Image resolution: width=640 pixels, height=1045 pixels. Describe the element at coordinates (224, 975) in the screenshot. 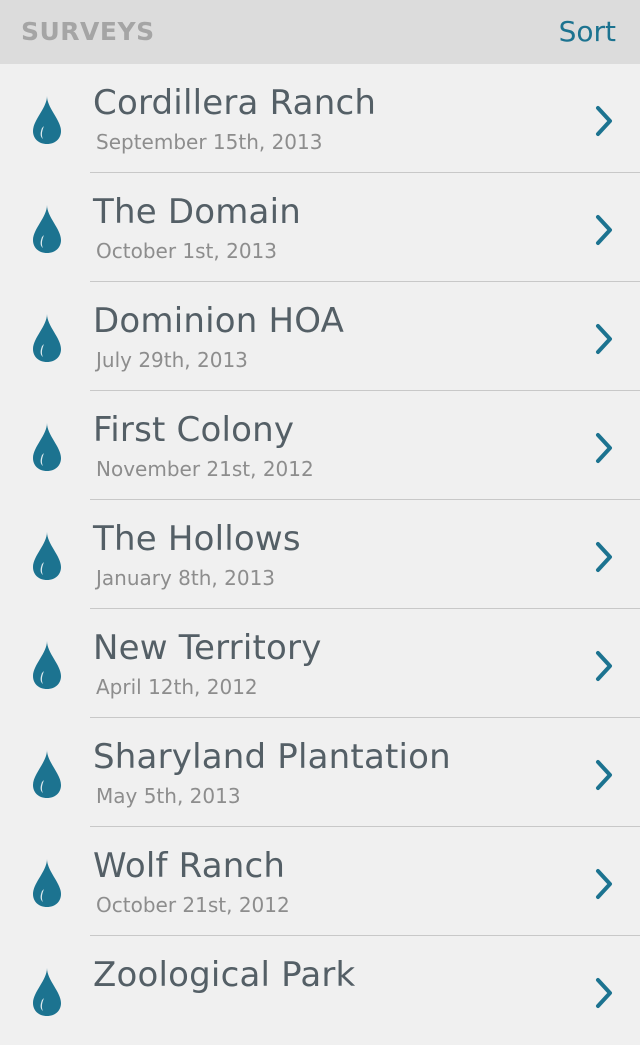

I see `survey-name: Zoological Park` at that location.